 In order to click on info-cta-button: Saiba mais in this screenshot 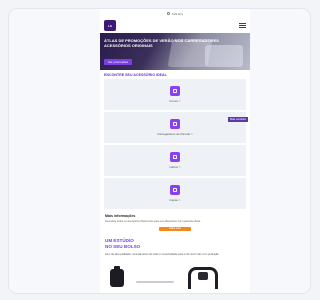, I will do `click(175, 229)`.